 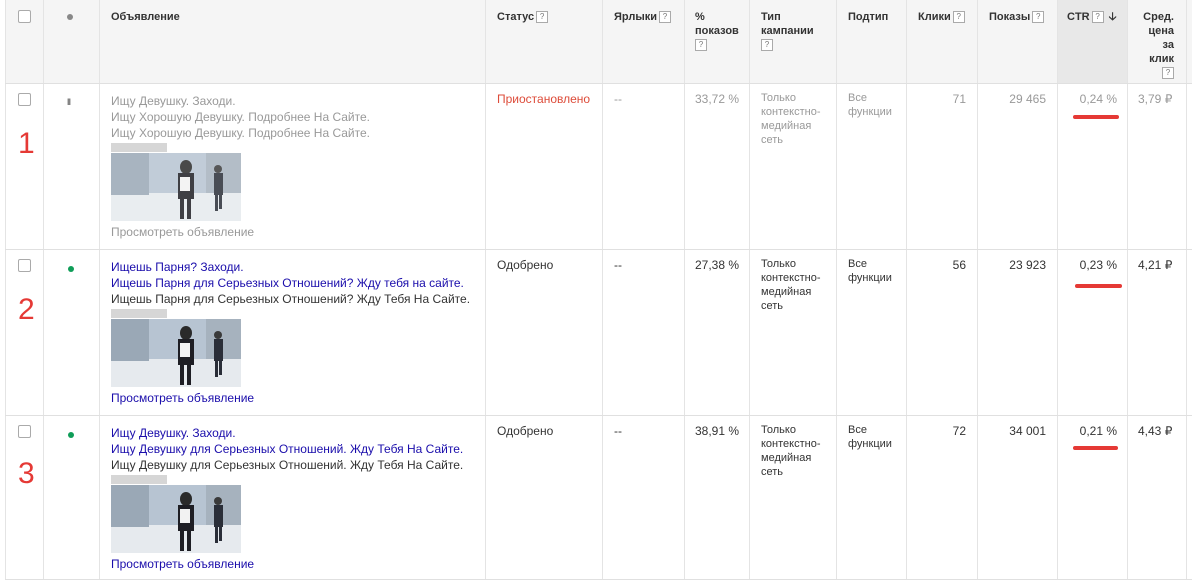 What do you see at coordinates (26, 309) in the screenshot?
I see `row-number: 2` at bounding box center [26, 309].